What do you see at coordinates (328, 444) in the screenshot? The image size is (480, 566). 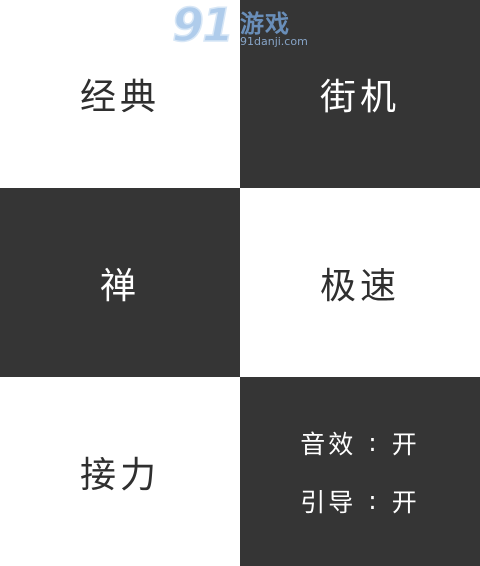 I see `sound-label: 音效` at bounding box center [328, 444].